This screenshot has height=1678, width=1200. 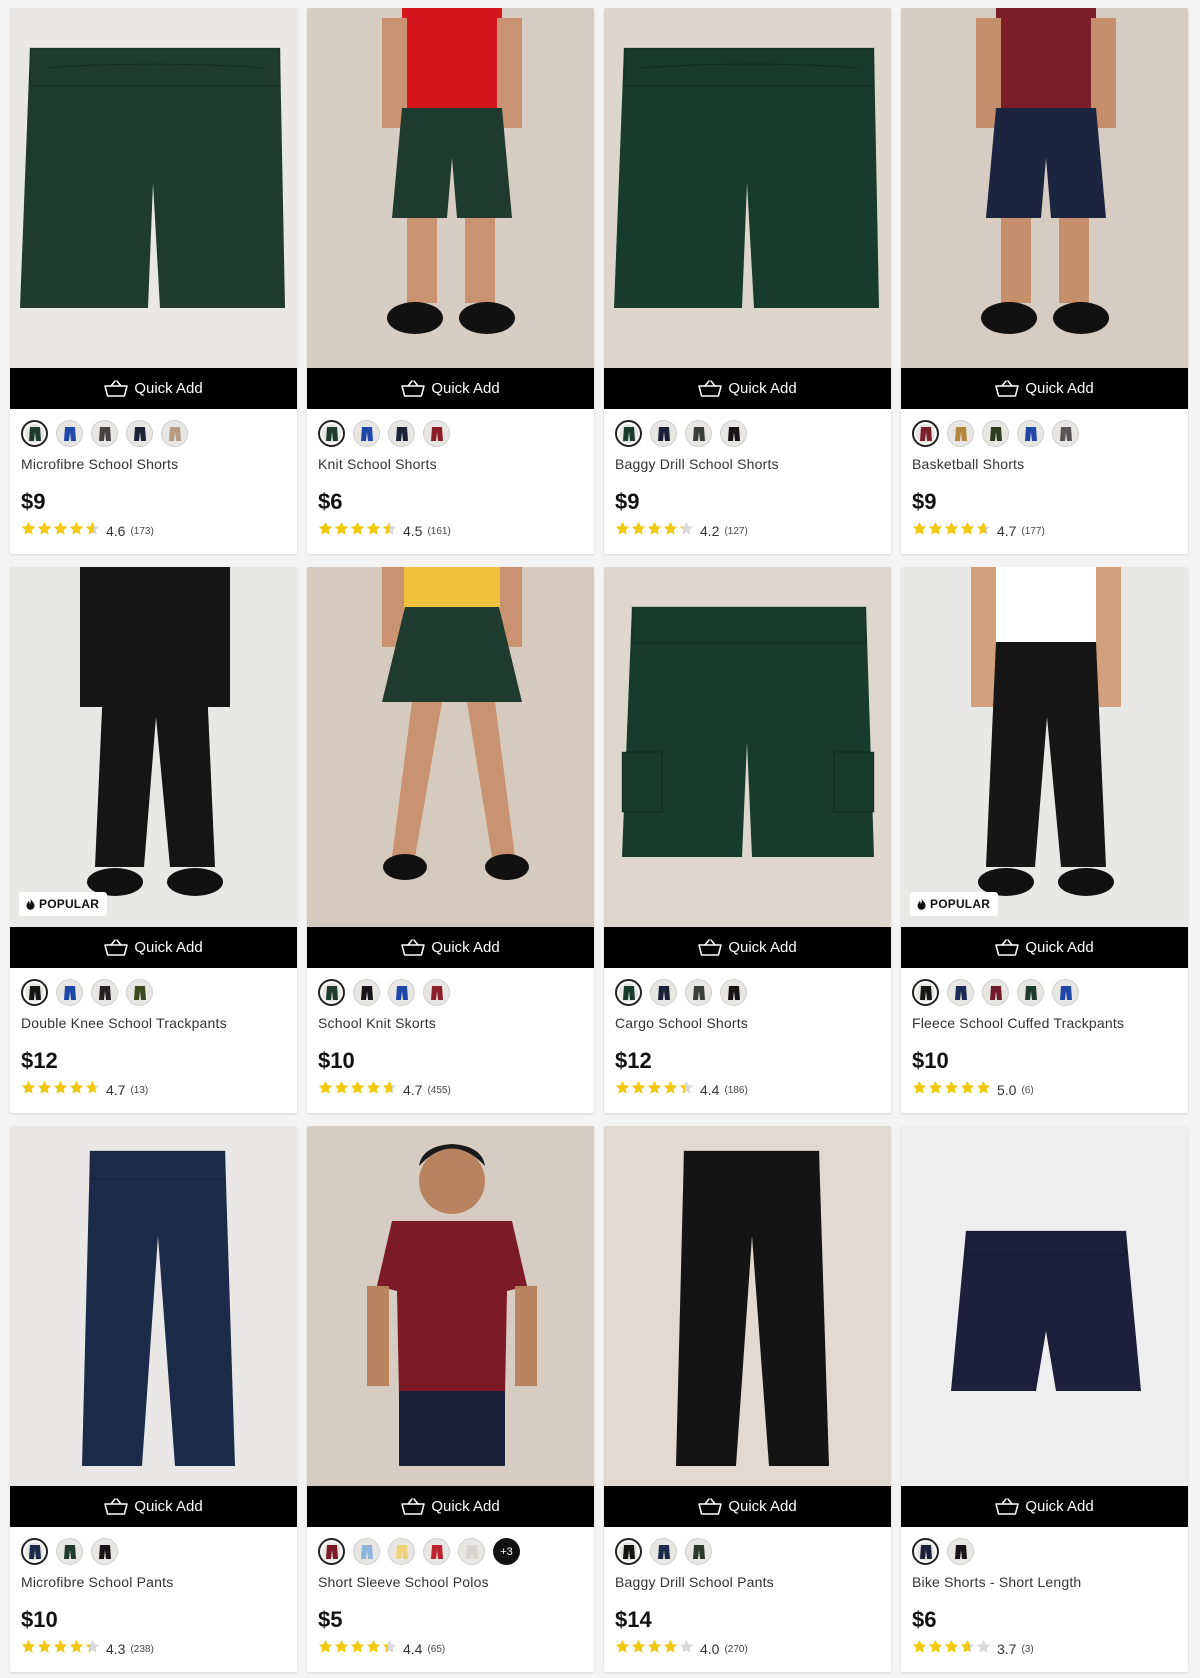 I want to click on product-name: Cargo School Shorts, so click(x=747, y=1024).